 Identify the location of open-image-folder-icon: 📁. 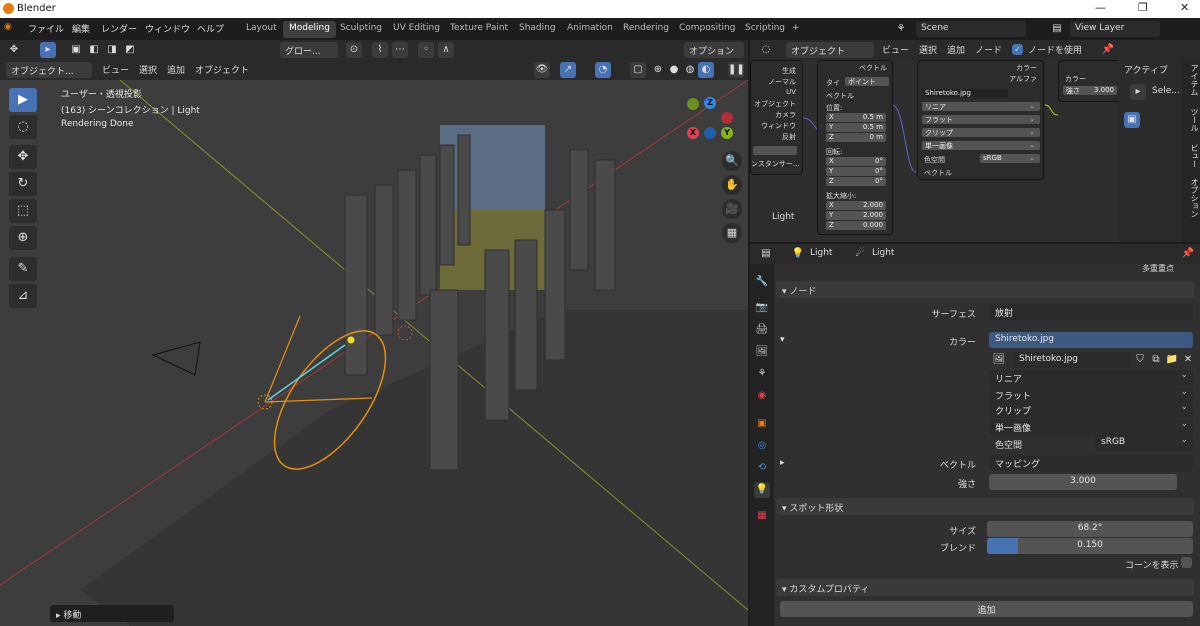
(1172, 360).